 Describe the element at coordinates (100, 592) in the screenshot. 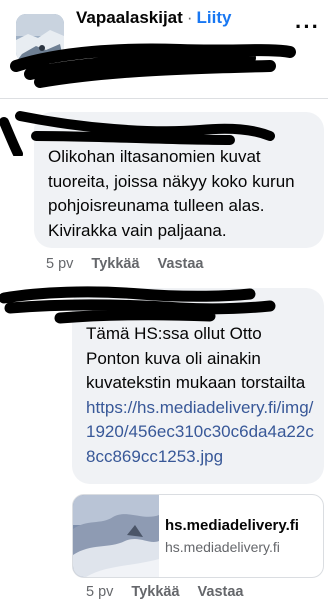

I see `comment-age-2: 5 pv` at that location.